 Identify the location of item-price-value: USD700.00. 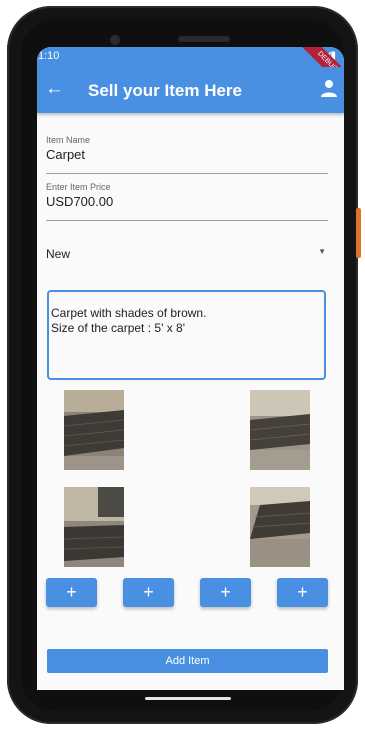
(187, 201).